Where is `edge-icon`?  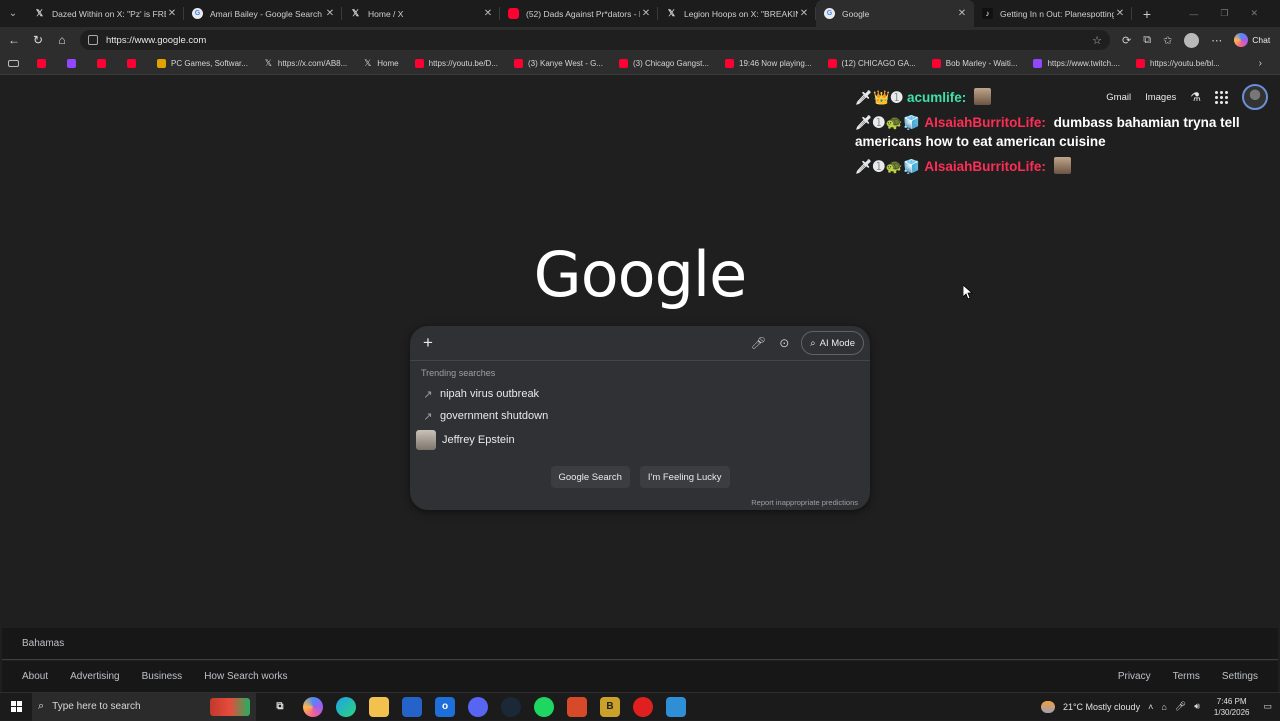
edge-icon is located at coordinates (346, 706).